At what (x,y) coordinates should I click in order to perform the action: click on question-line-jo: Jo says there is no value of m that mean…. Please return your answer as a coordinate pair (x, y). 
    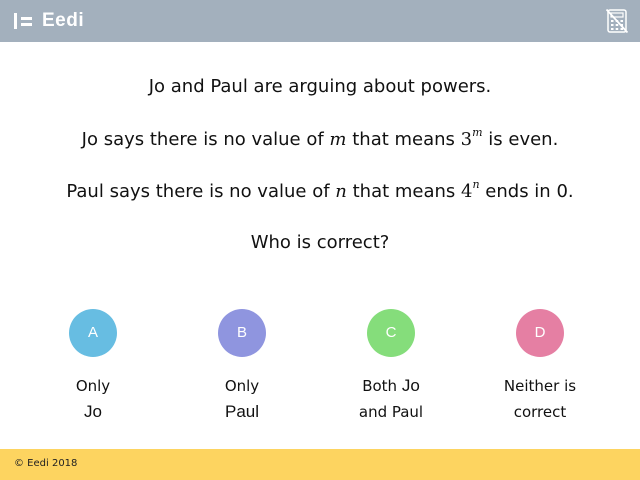
    Looking at the image, I should click on (320, 138).